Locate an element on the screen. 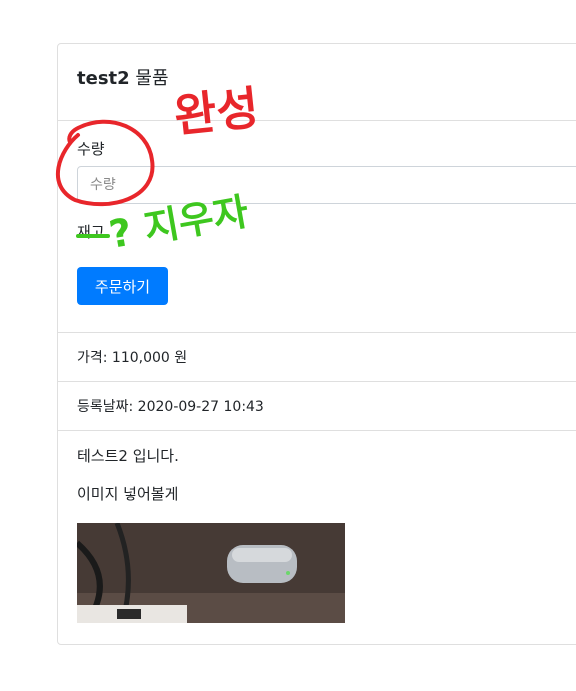  product-photo-art is located at coordinates (211, 573).